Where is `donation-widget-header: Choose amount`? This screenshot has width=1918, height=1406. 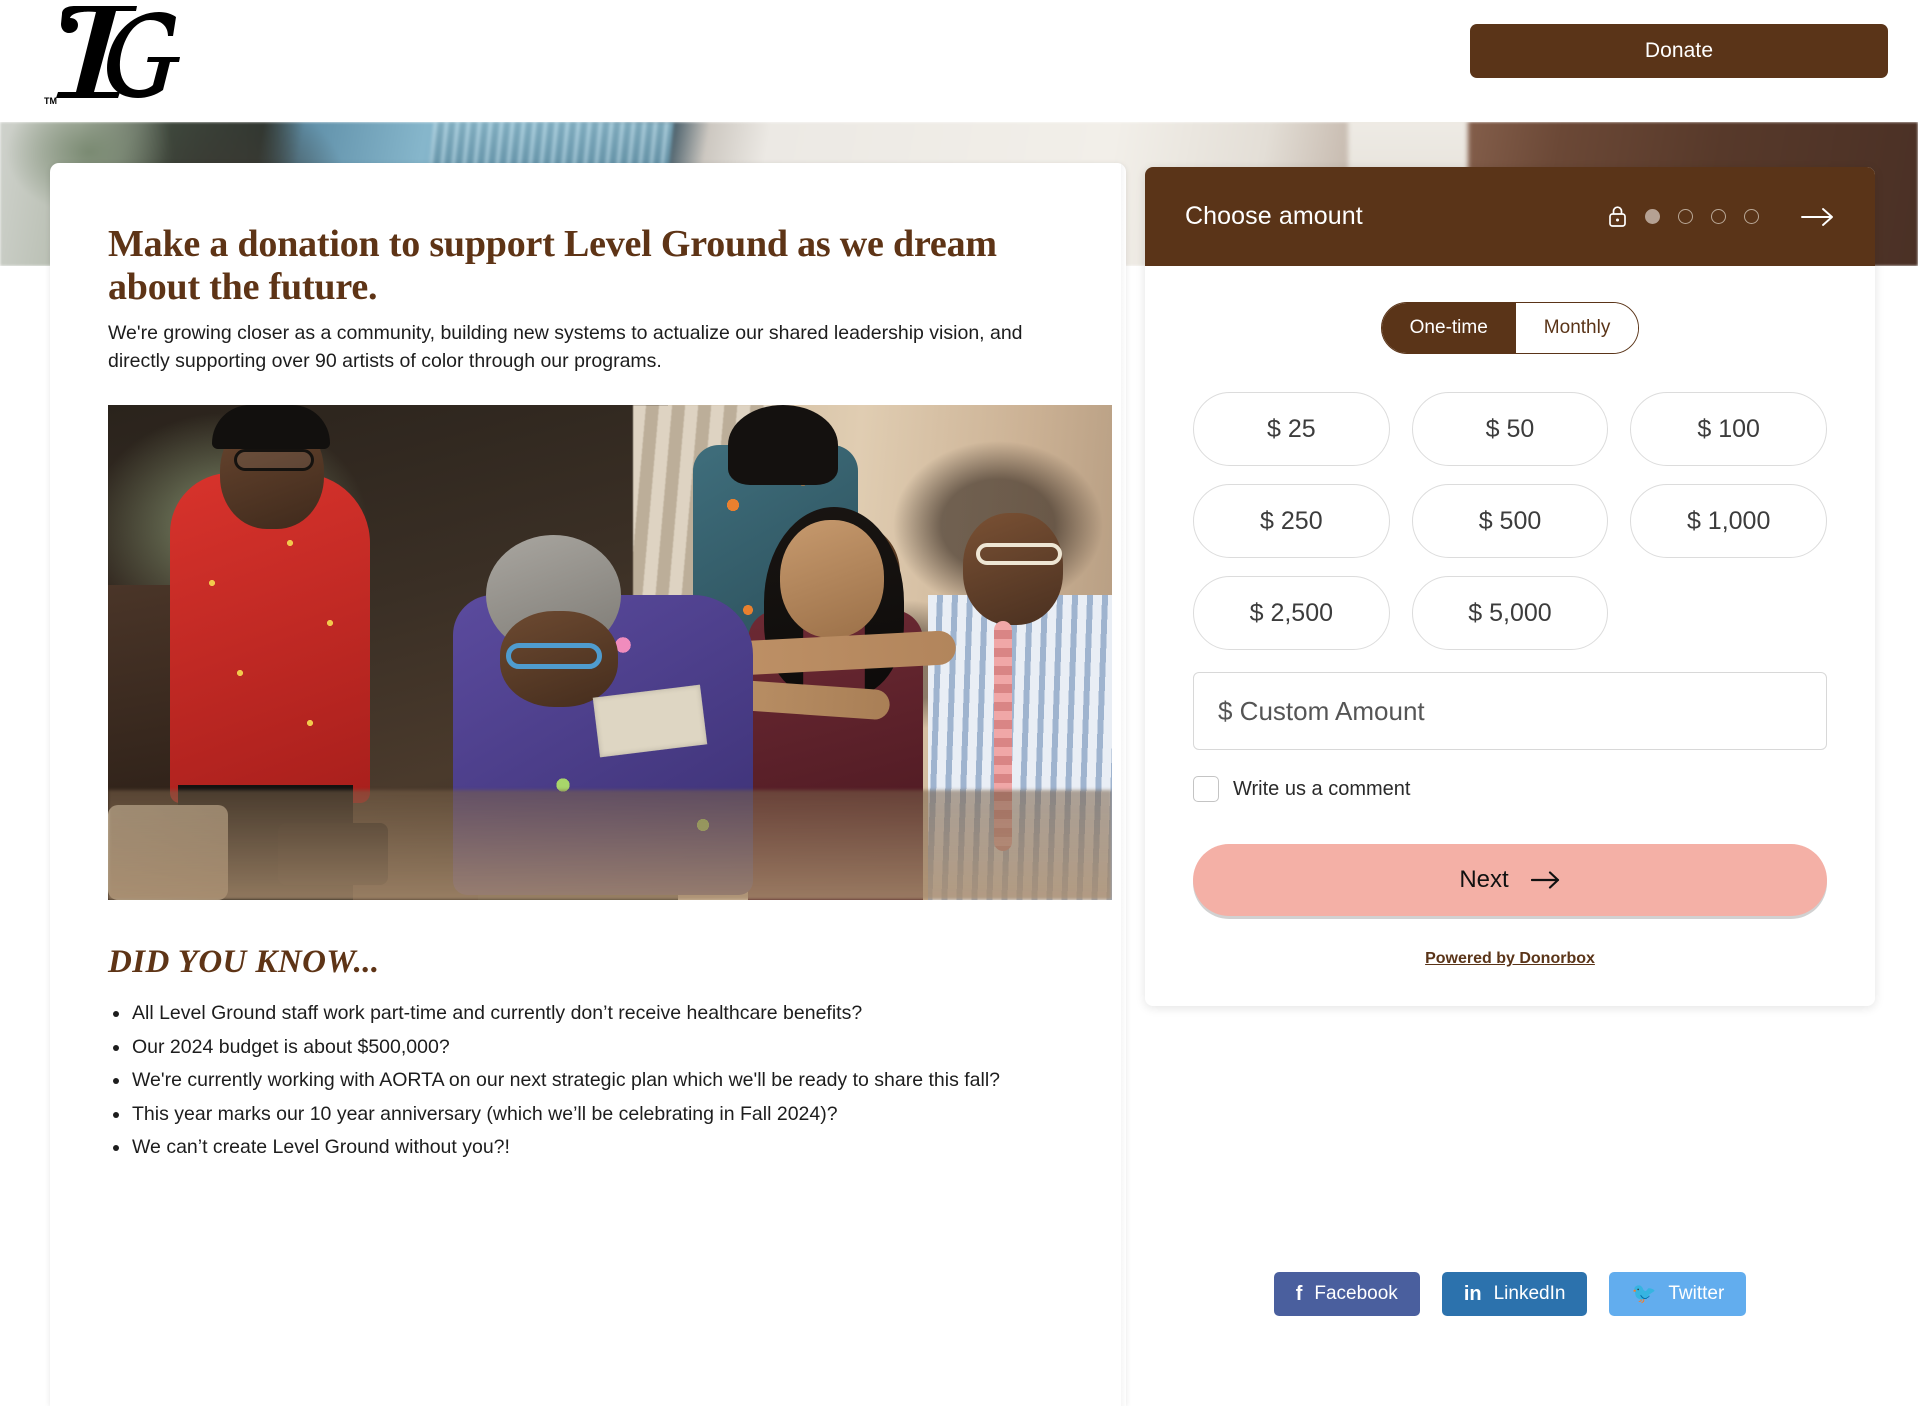 donation-widget-header: Choose amount is located at coordinates (1510, 216).